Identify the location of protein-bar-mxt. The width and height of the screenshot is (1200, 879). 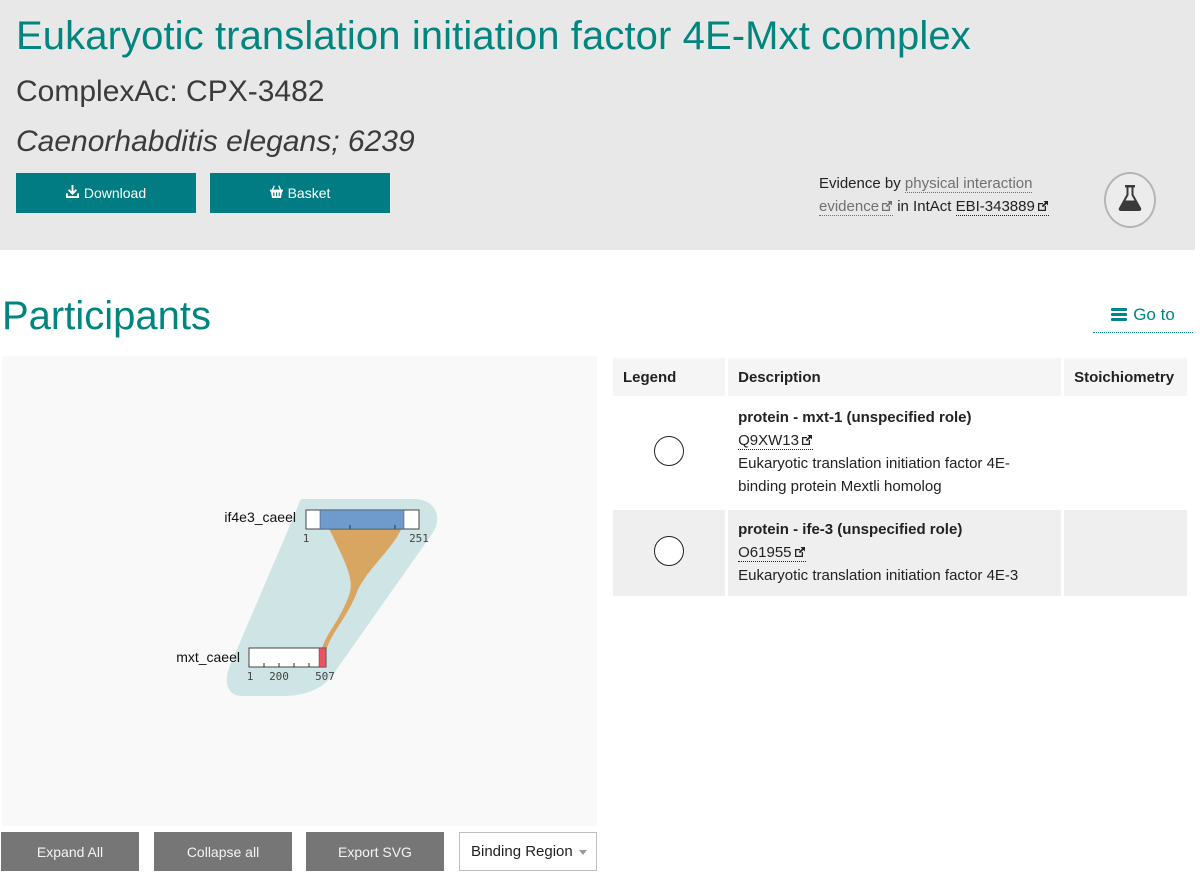
(287, 657).